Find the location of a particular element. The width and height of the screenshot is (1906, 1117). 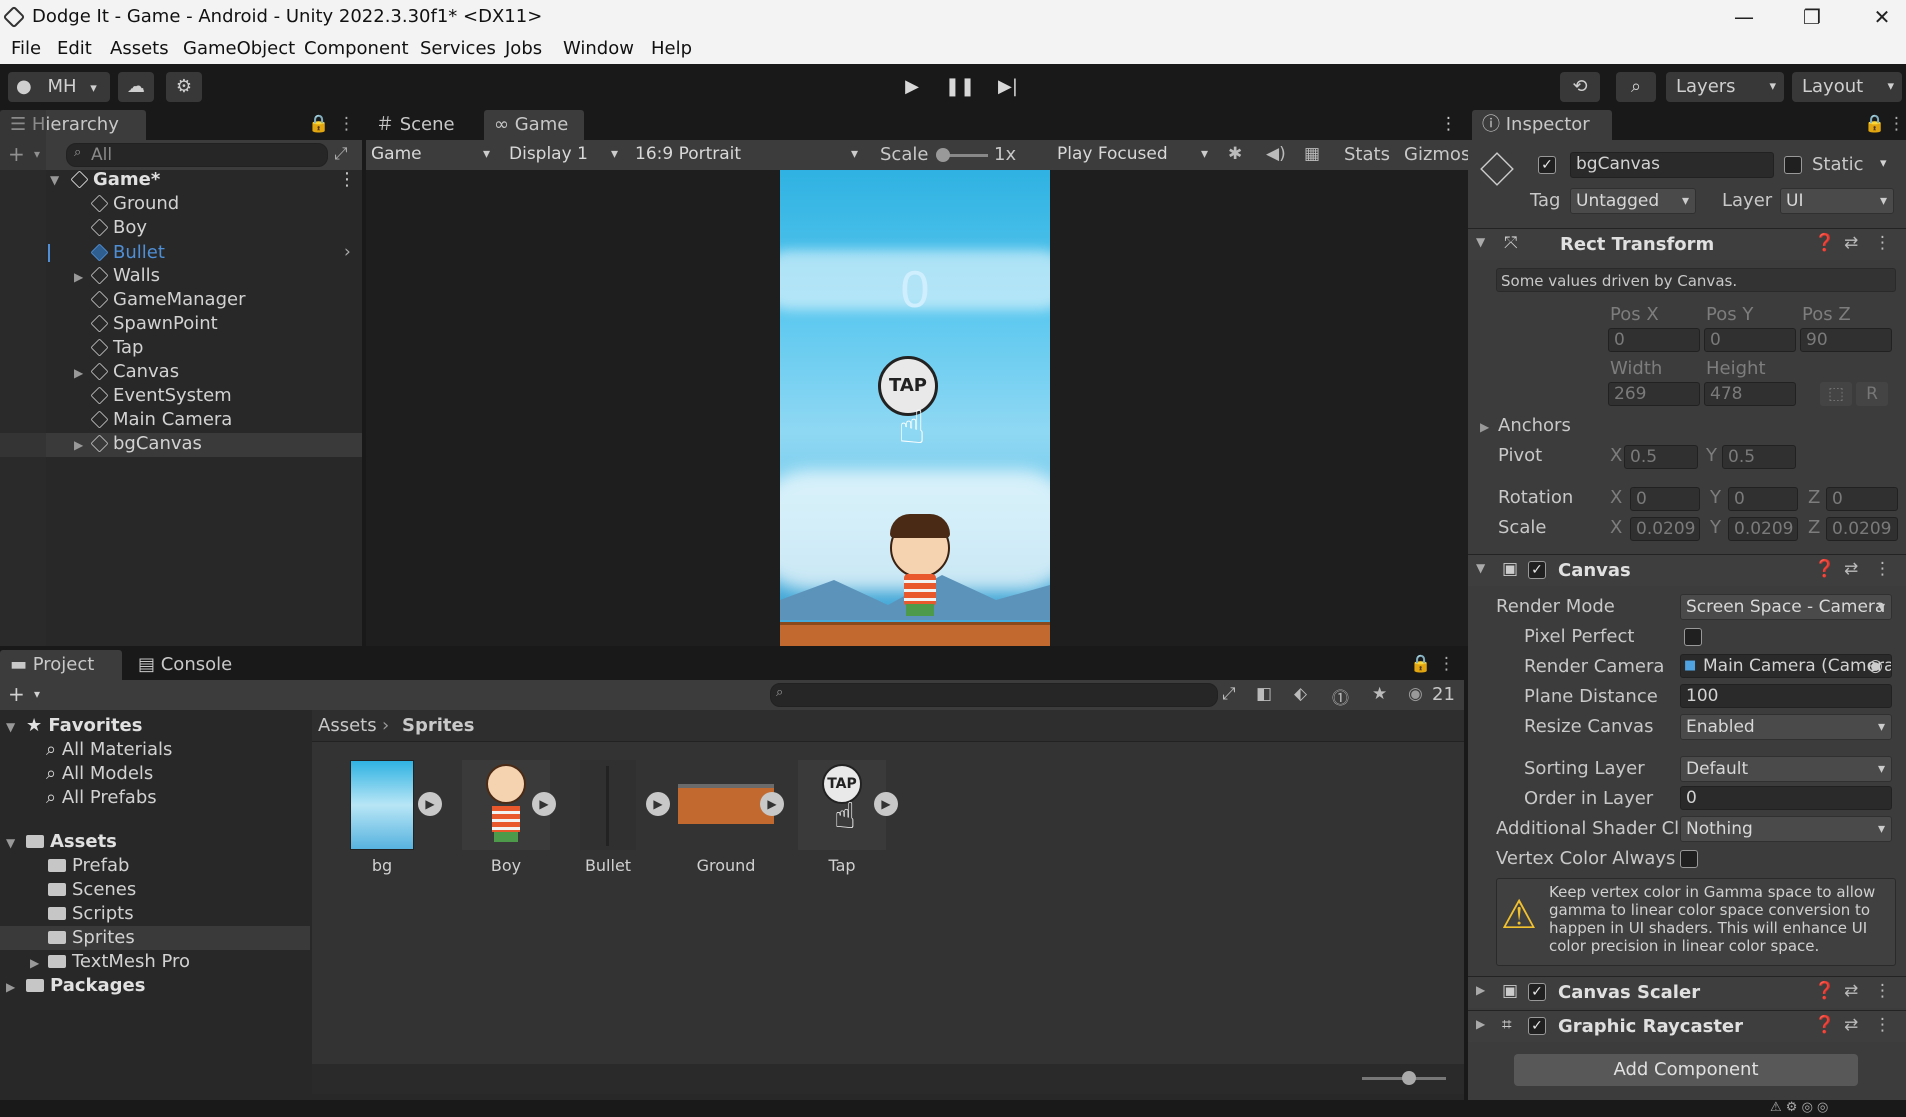

layers-dropdown: Layers ▾ is located at coordinates (1725, 87).